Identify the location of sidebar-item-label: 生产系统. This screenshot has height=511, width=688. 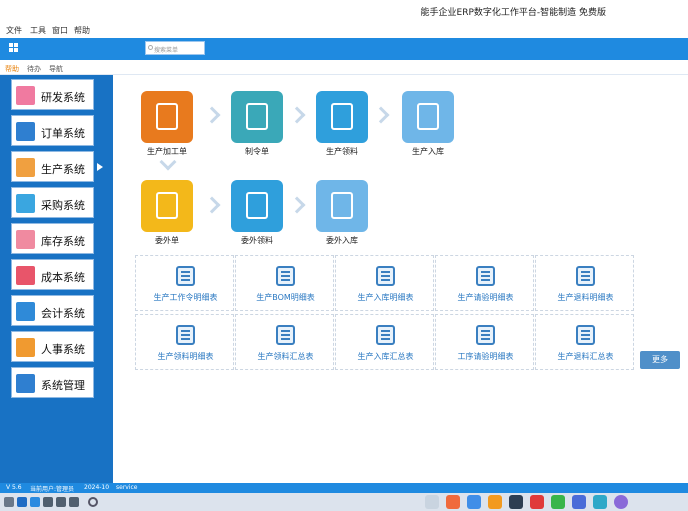
(63, 169).